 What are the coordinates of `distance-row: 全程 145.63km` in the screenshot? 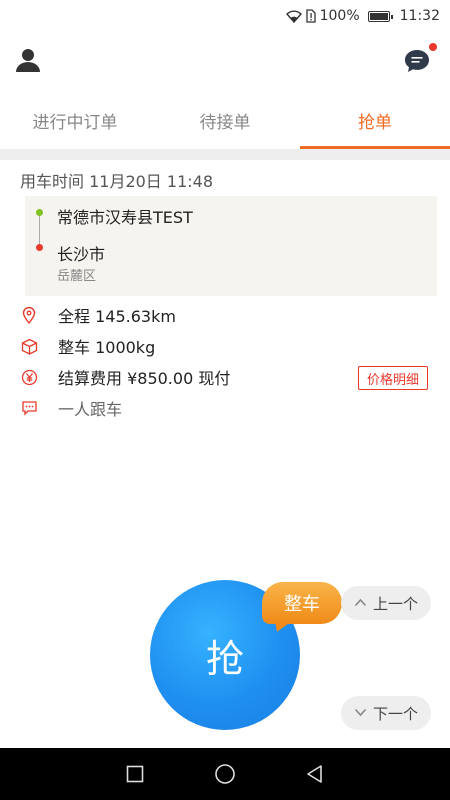 It's located at (230, 315).